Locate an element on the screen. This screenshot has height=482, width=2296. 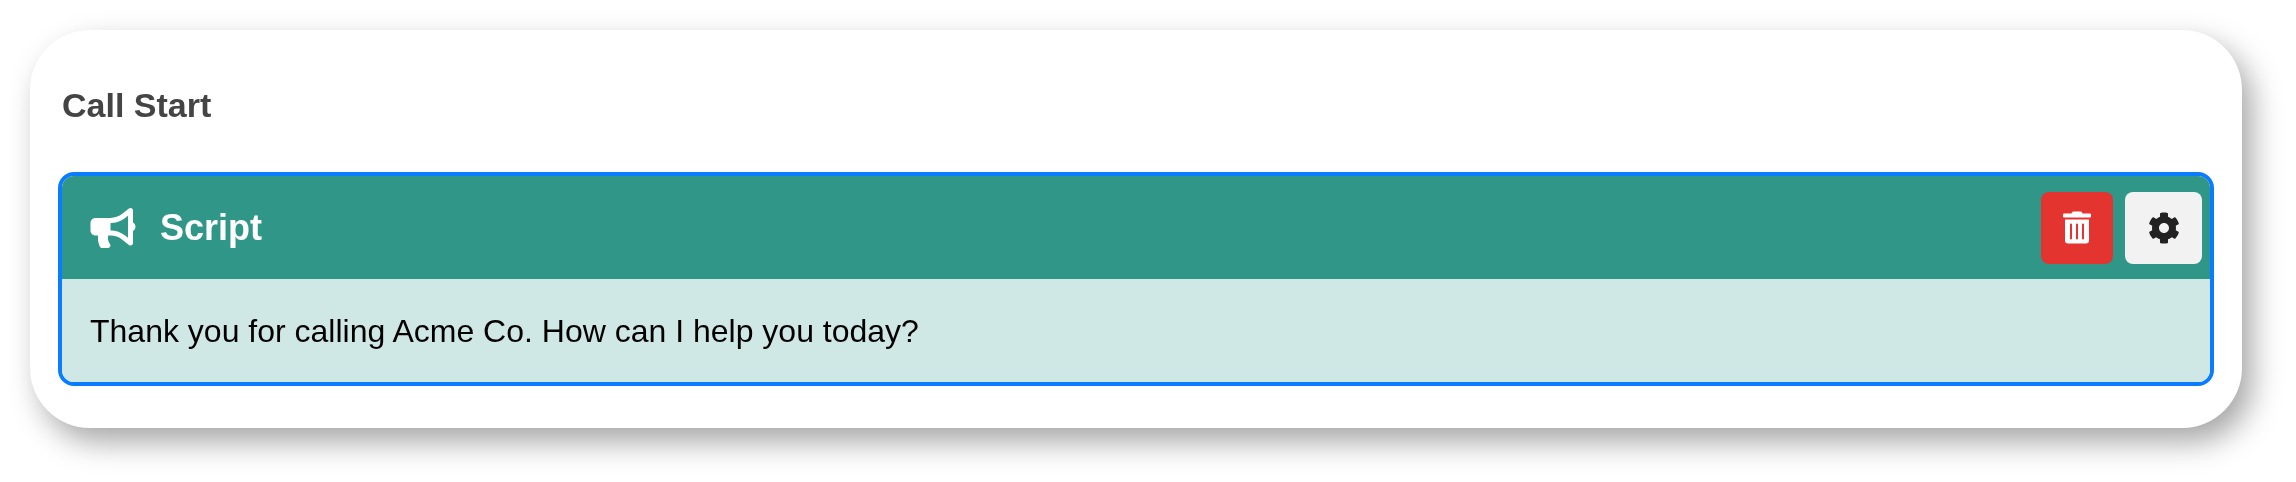
block-title: Script is located at coordinates (211, 227).